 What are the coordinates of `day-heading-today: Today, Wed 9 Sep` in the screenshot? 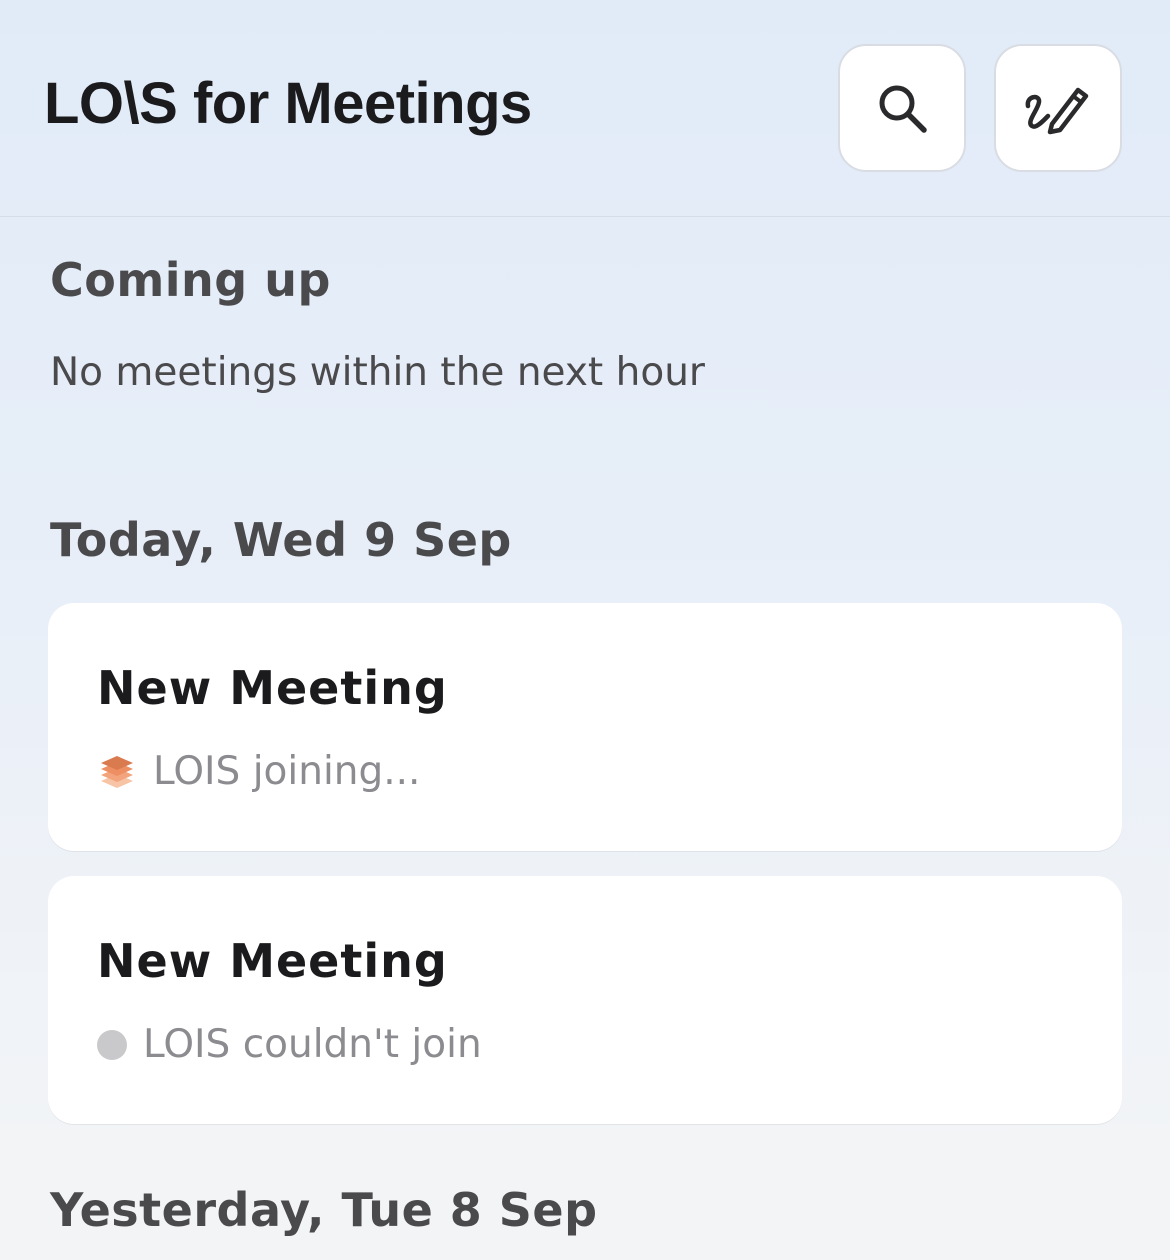 It's located at (281, 540).